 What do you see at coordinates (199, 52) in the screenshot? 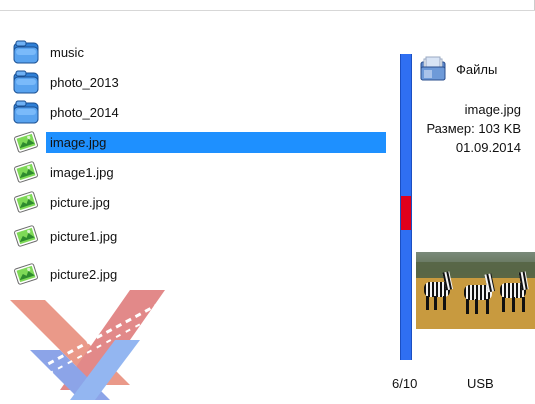
I see `list-item-folder: music` at bounding box center [199, 52].